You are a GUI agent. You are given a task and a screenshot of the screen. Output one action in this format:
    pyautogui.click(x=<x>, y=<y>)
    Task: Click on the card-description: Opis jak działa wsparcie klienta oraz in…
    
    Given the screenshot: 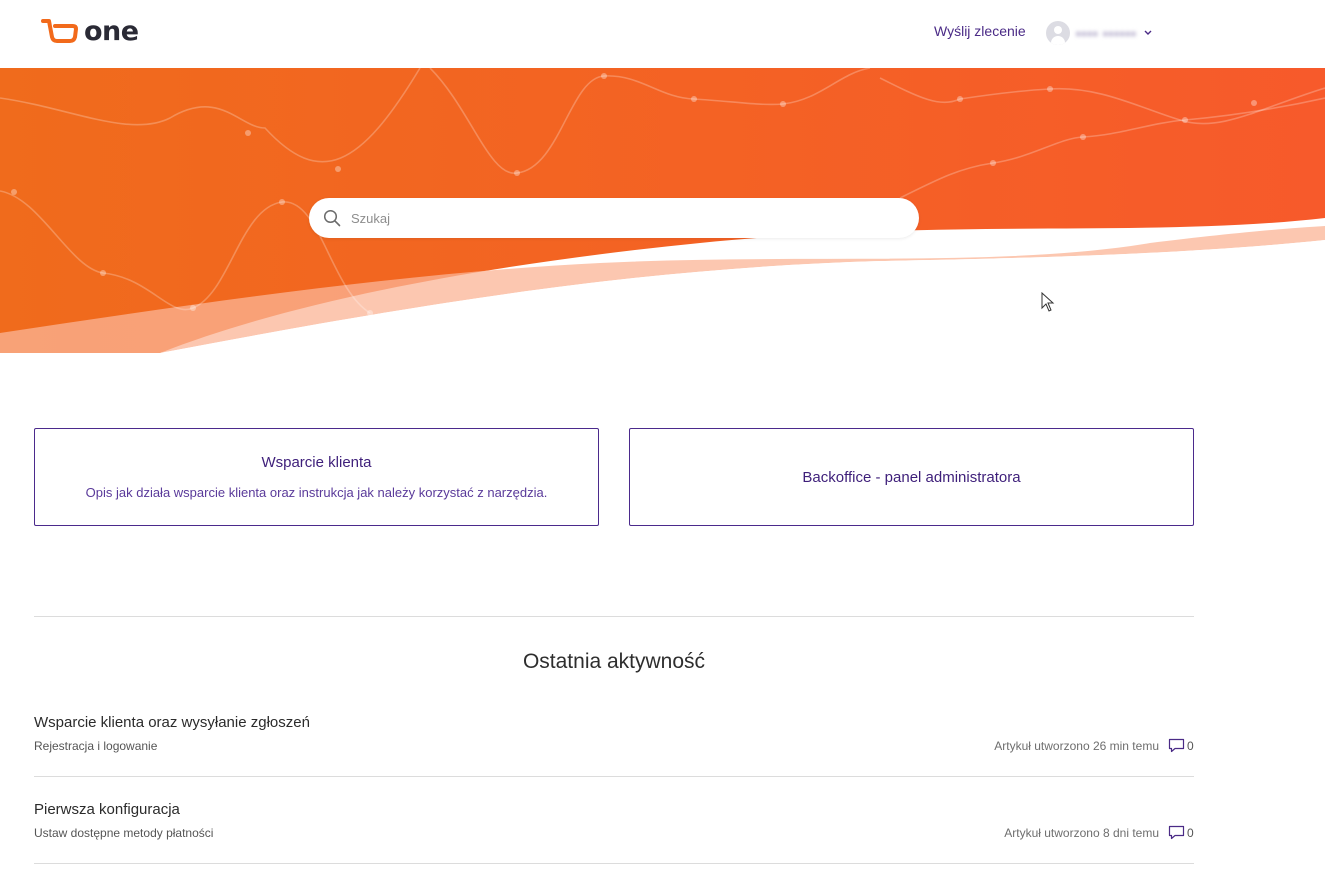 What is the action you would take?
    pyautogui.click(x=316, y=492)
    